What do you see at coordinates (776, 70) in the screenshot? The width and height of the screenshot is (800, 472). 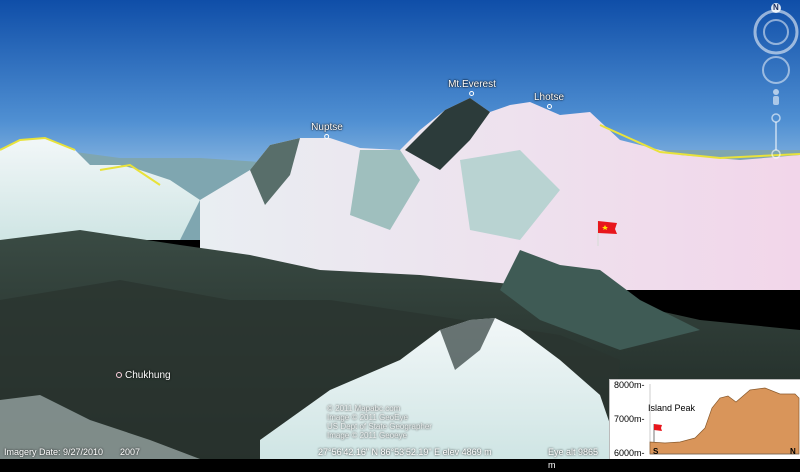 I see `move-ring-icon` at bounding box center [776, 70].